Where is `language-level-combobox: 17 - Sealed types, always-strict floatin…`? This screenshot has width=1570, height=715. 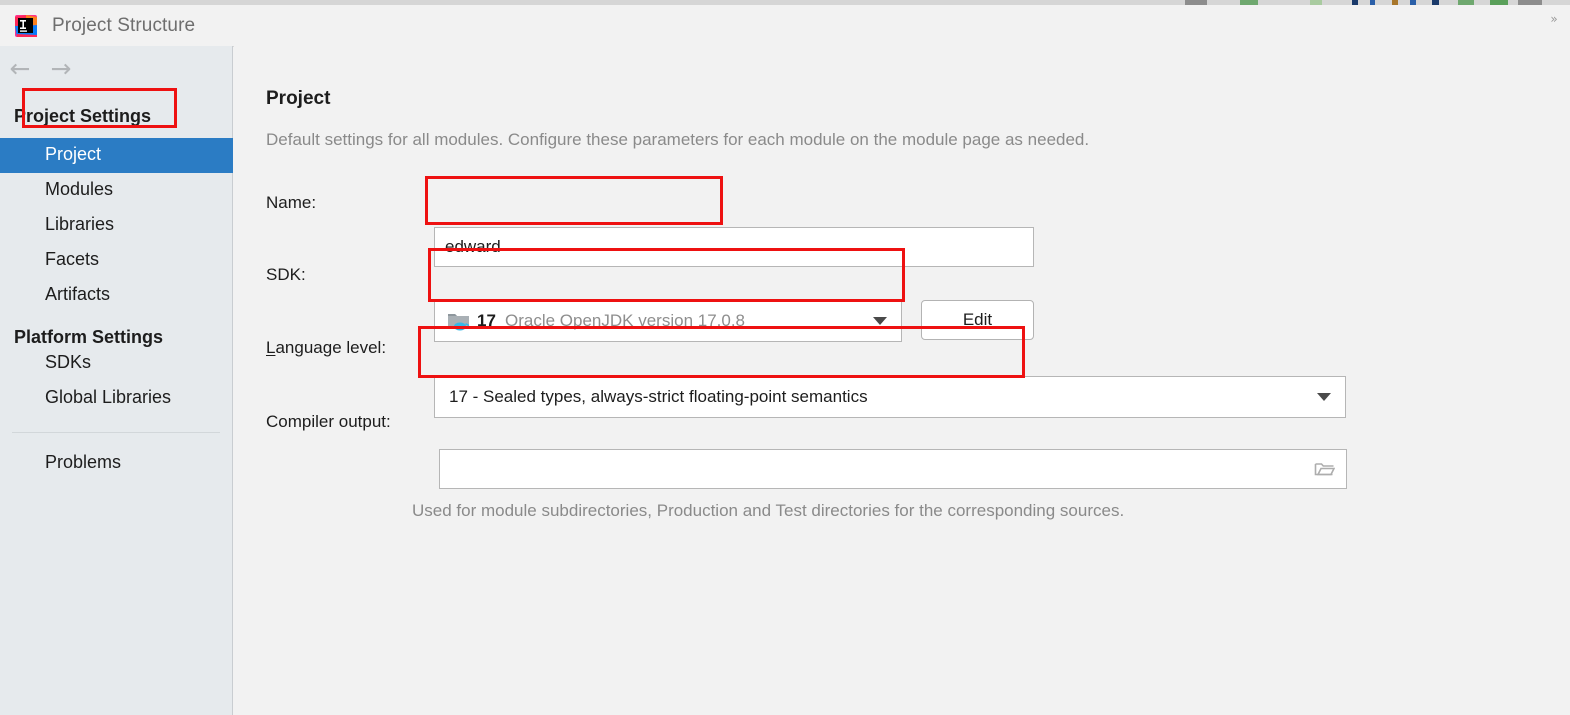 language-level-combobox: 17 - Sealed types, always-strict floatin… is located at coordinates (890, 397).